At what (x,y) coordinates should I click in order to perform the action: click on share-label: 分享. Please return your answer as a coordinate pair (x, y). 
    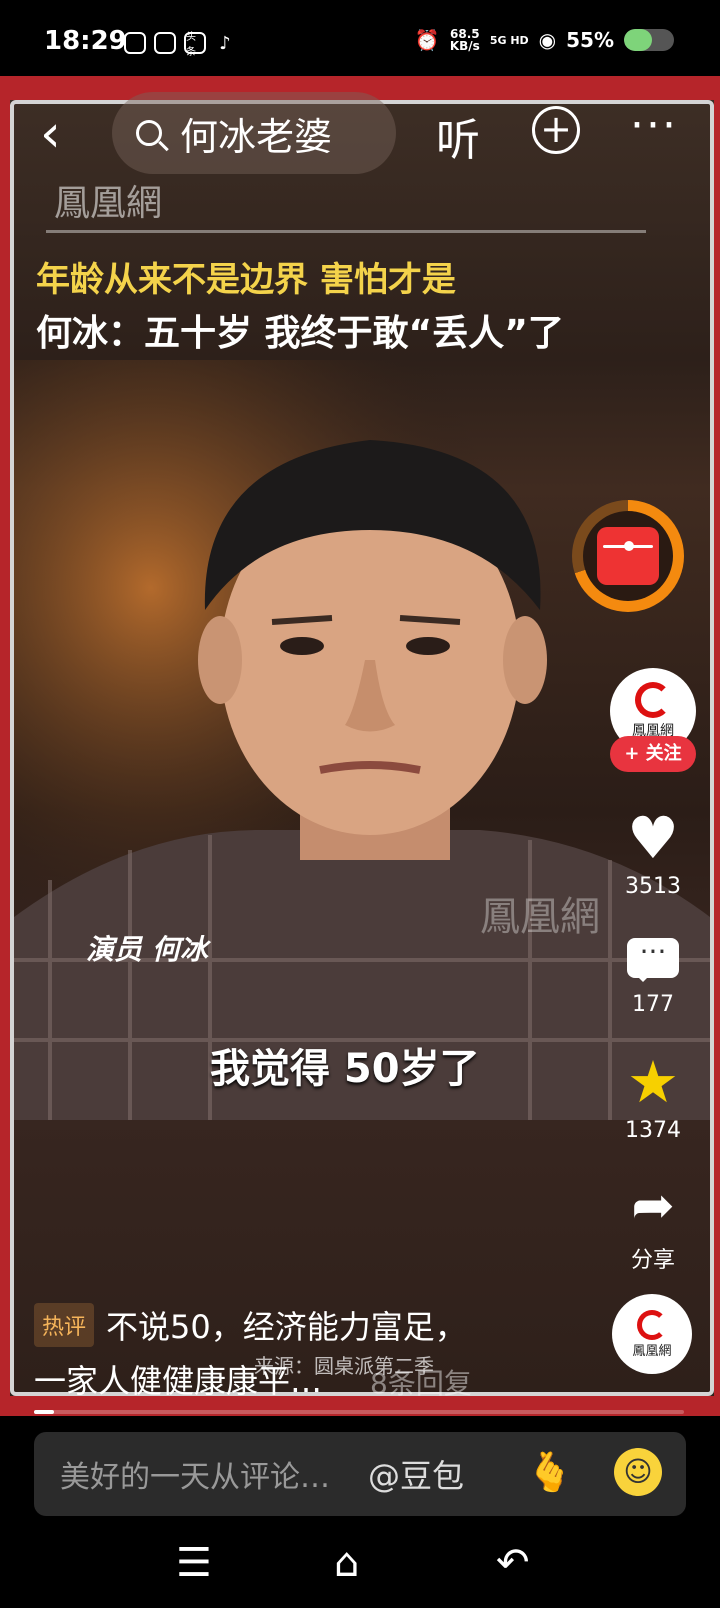
    Looking at the image, I should click on (652, 1260).